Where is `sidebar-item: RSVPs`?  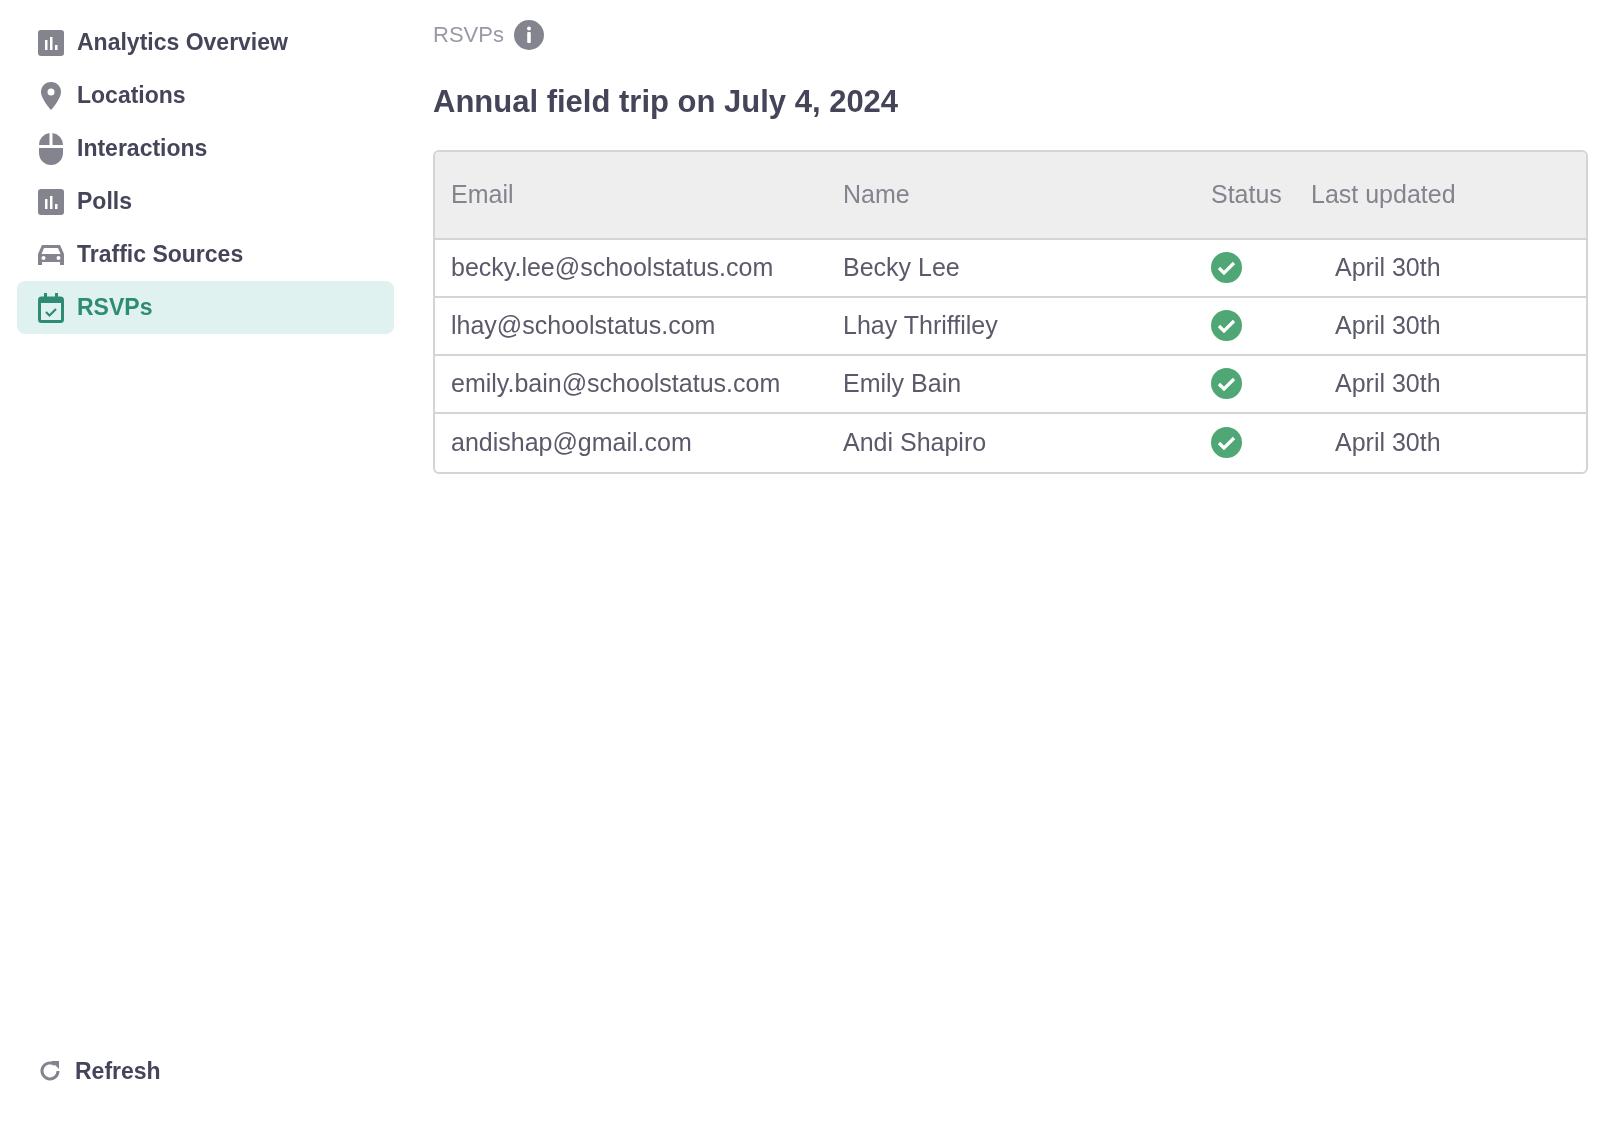 sidebar-item: RSVPs is located at coordinates (205, 307).